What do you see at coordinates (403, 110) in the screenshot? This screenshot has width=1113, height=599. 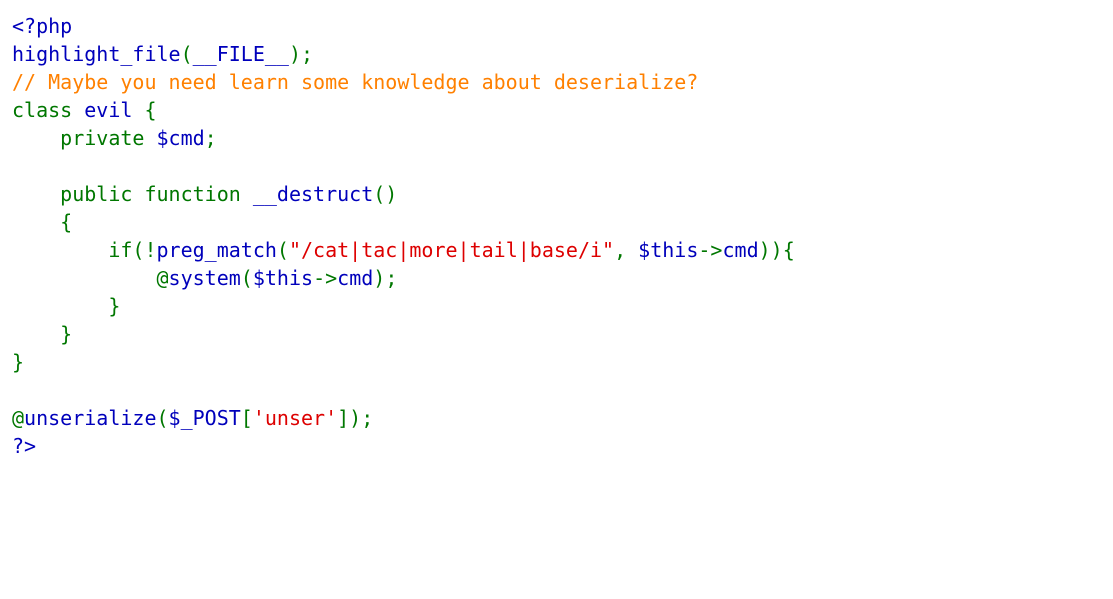 I see `code-line: class evil {` at bounding box center [403, 110].